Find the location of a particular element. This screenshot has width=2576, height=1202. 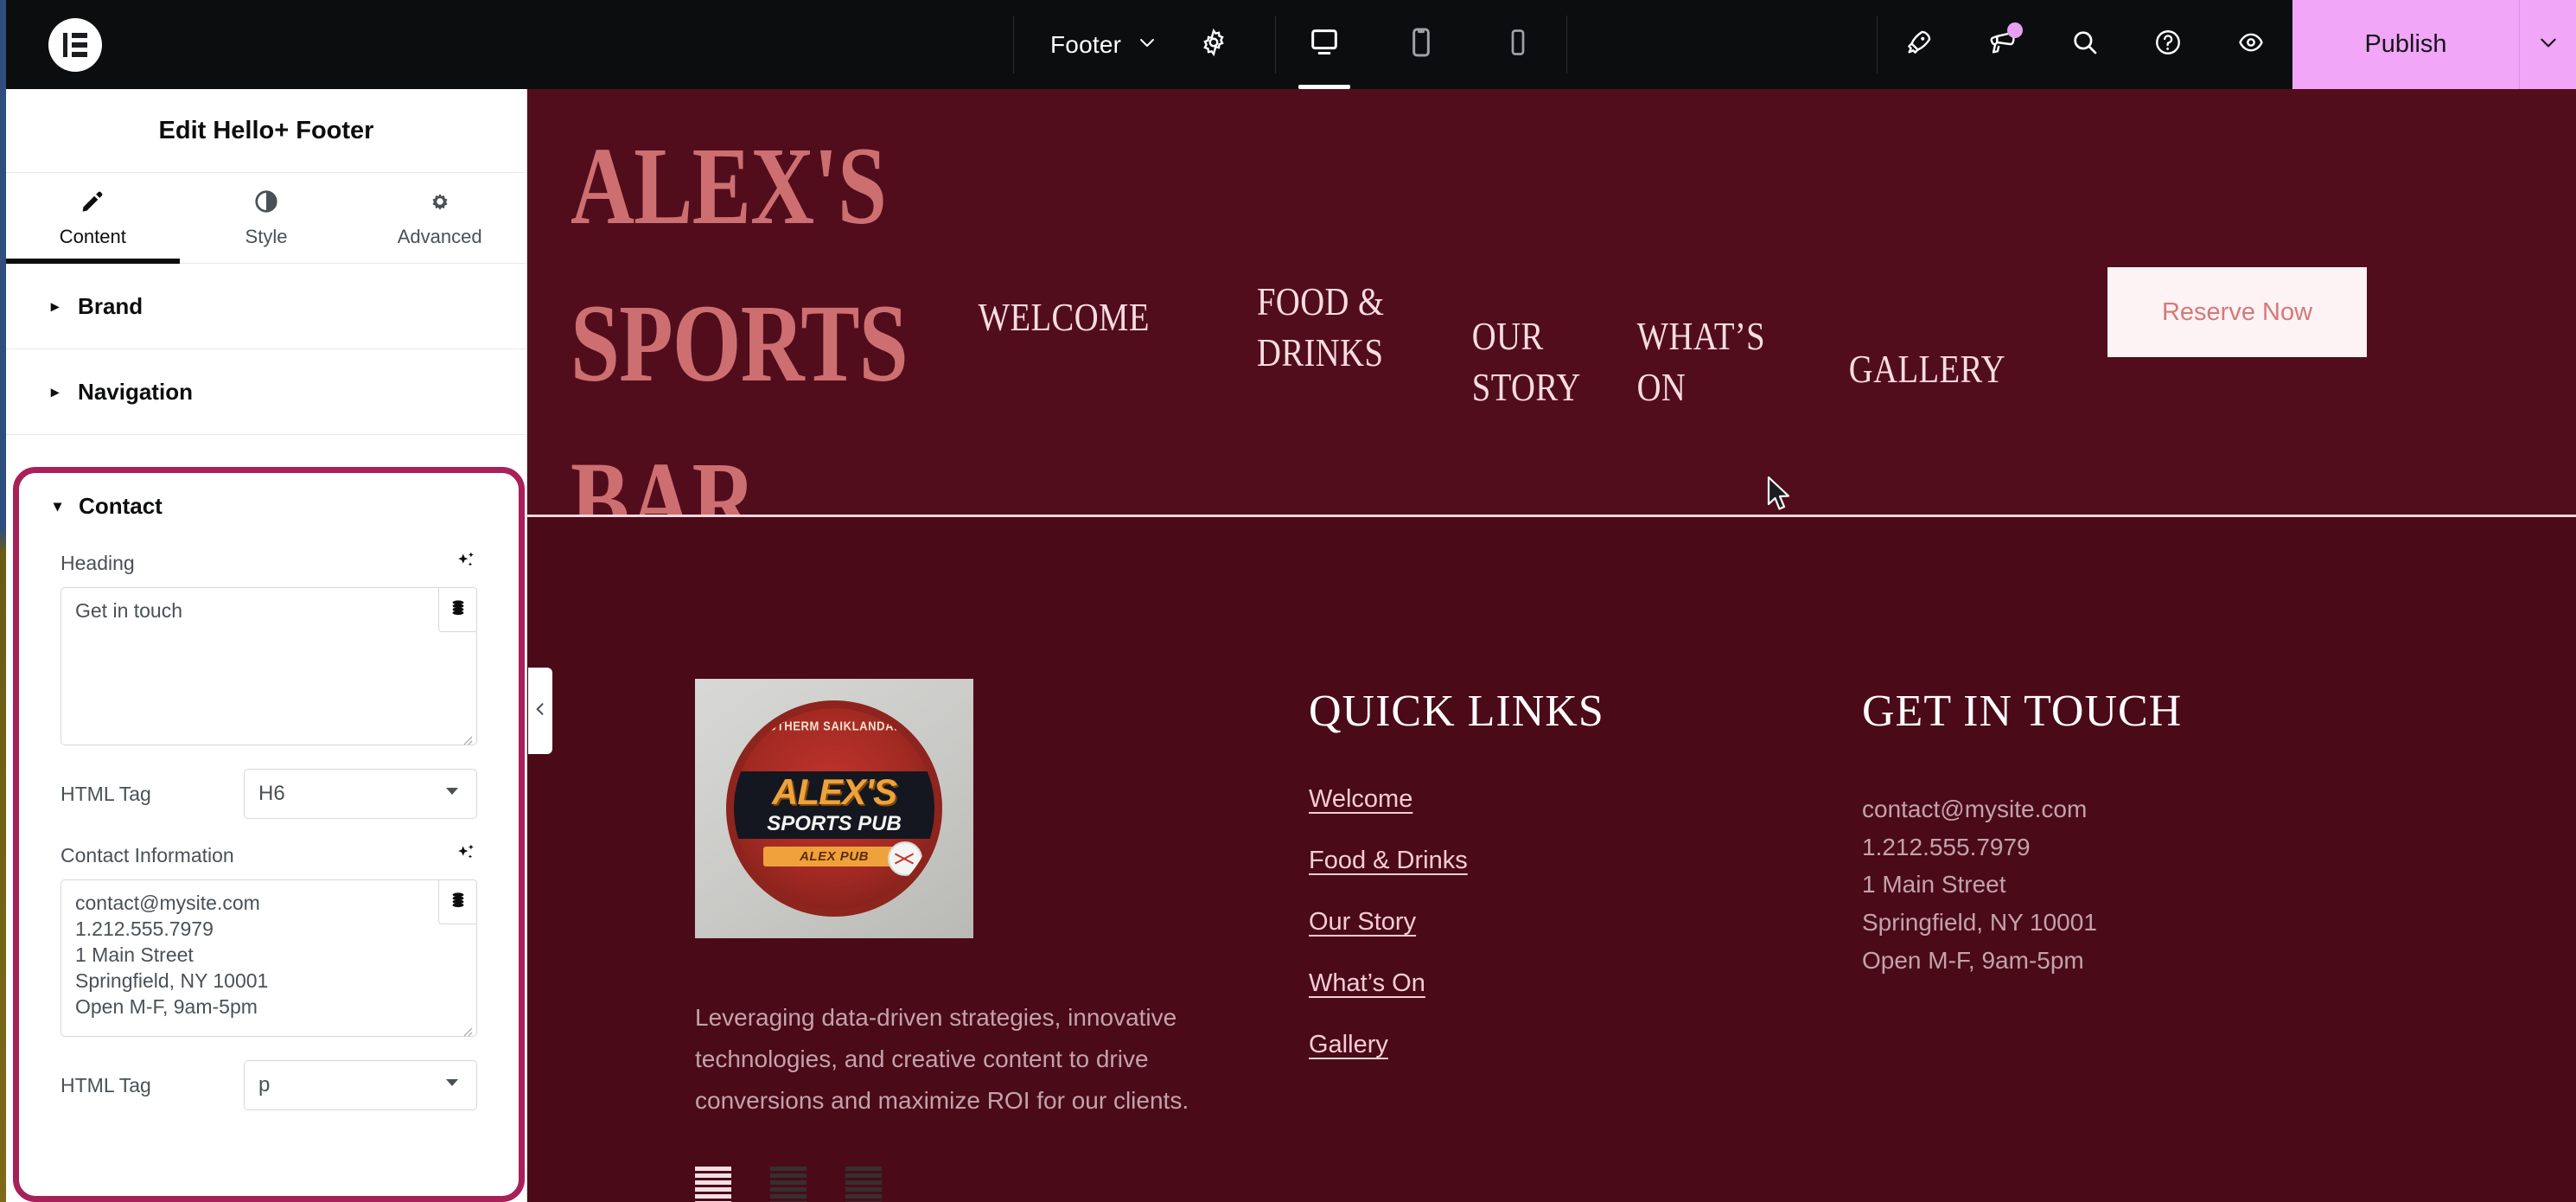

logo-arc-text: AUTHERM SAIKLANDALL is located at coordinates (834, 726).